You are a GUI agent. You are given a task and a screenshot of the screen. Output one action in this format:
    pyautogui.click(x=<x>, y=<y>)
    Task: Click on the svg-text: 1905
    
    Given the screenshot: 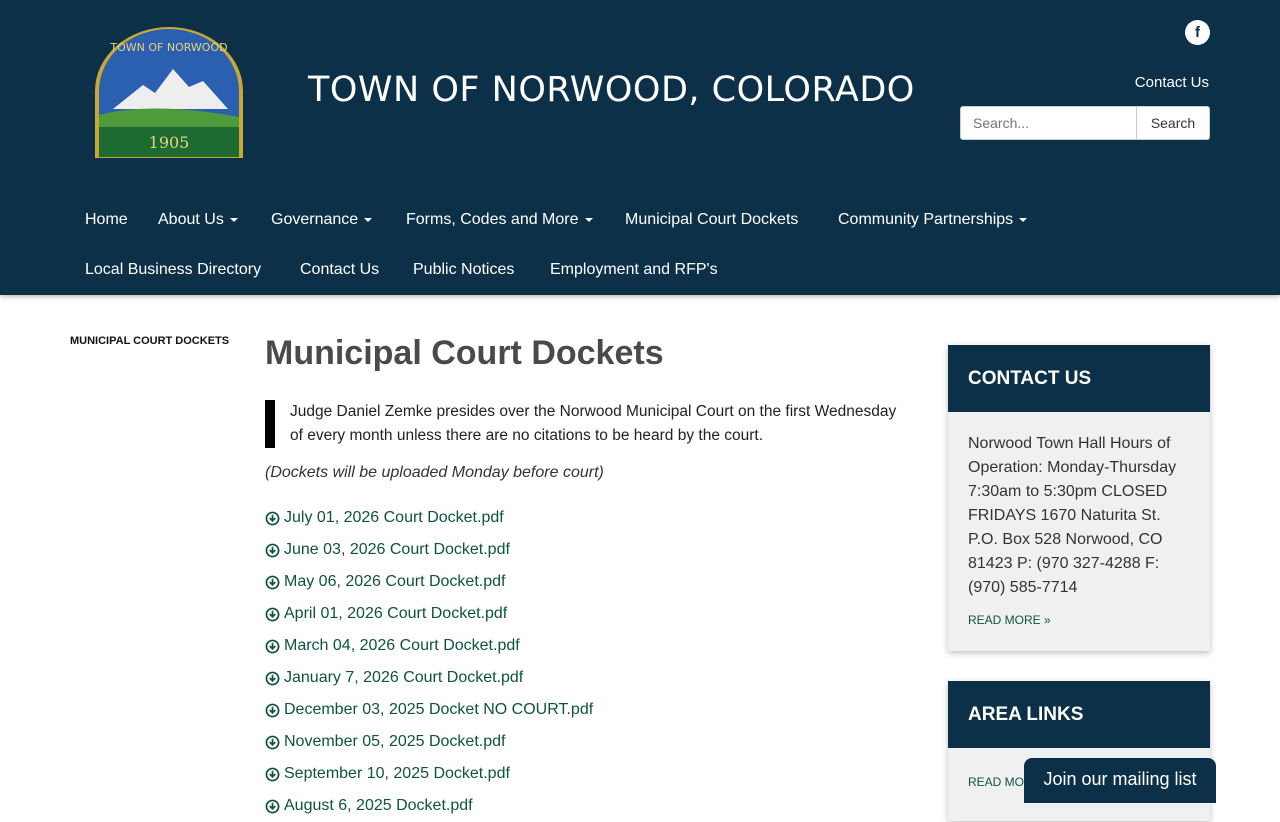 What is the action you would take?
    pyautogui.click(x=169, y=142)
    